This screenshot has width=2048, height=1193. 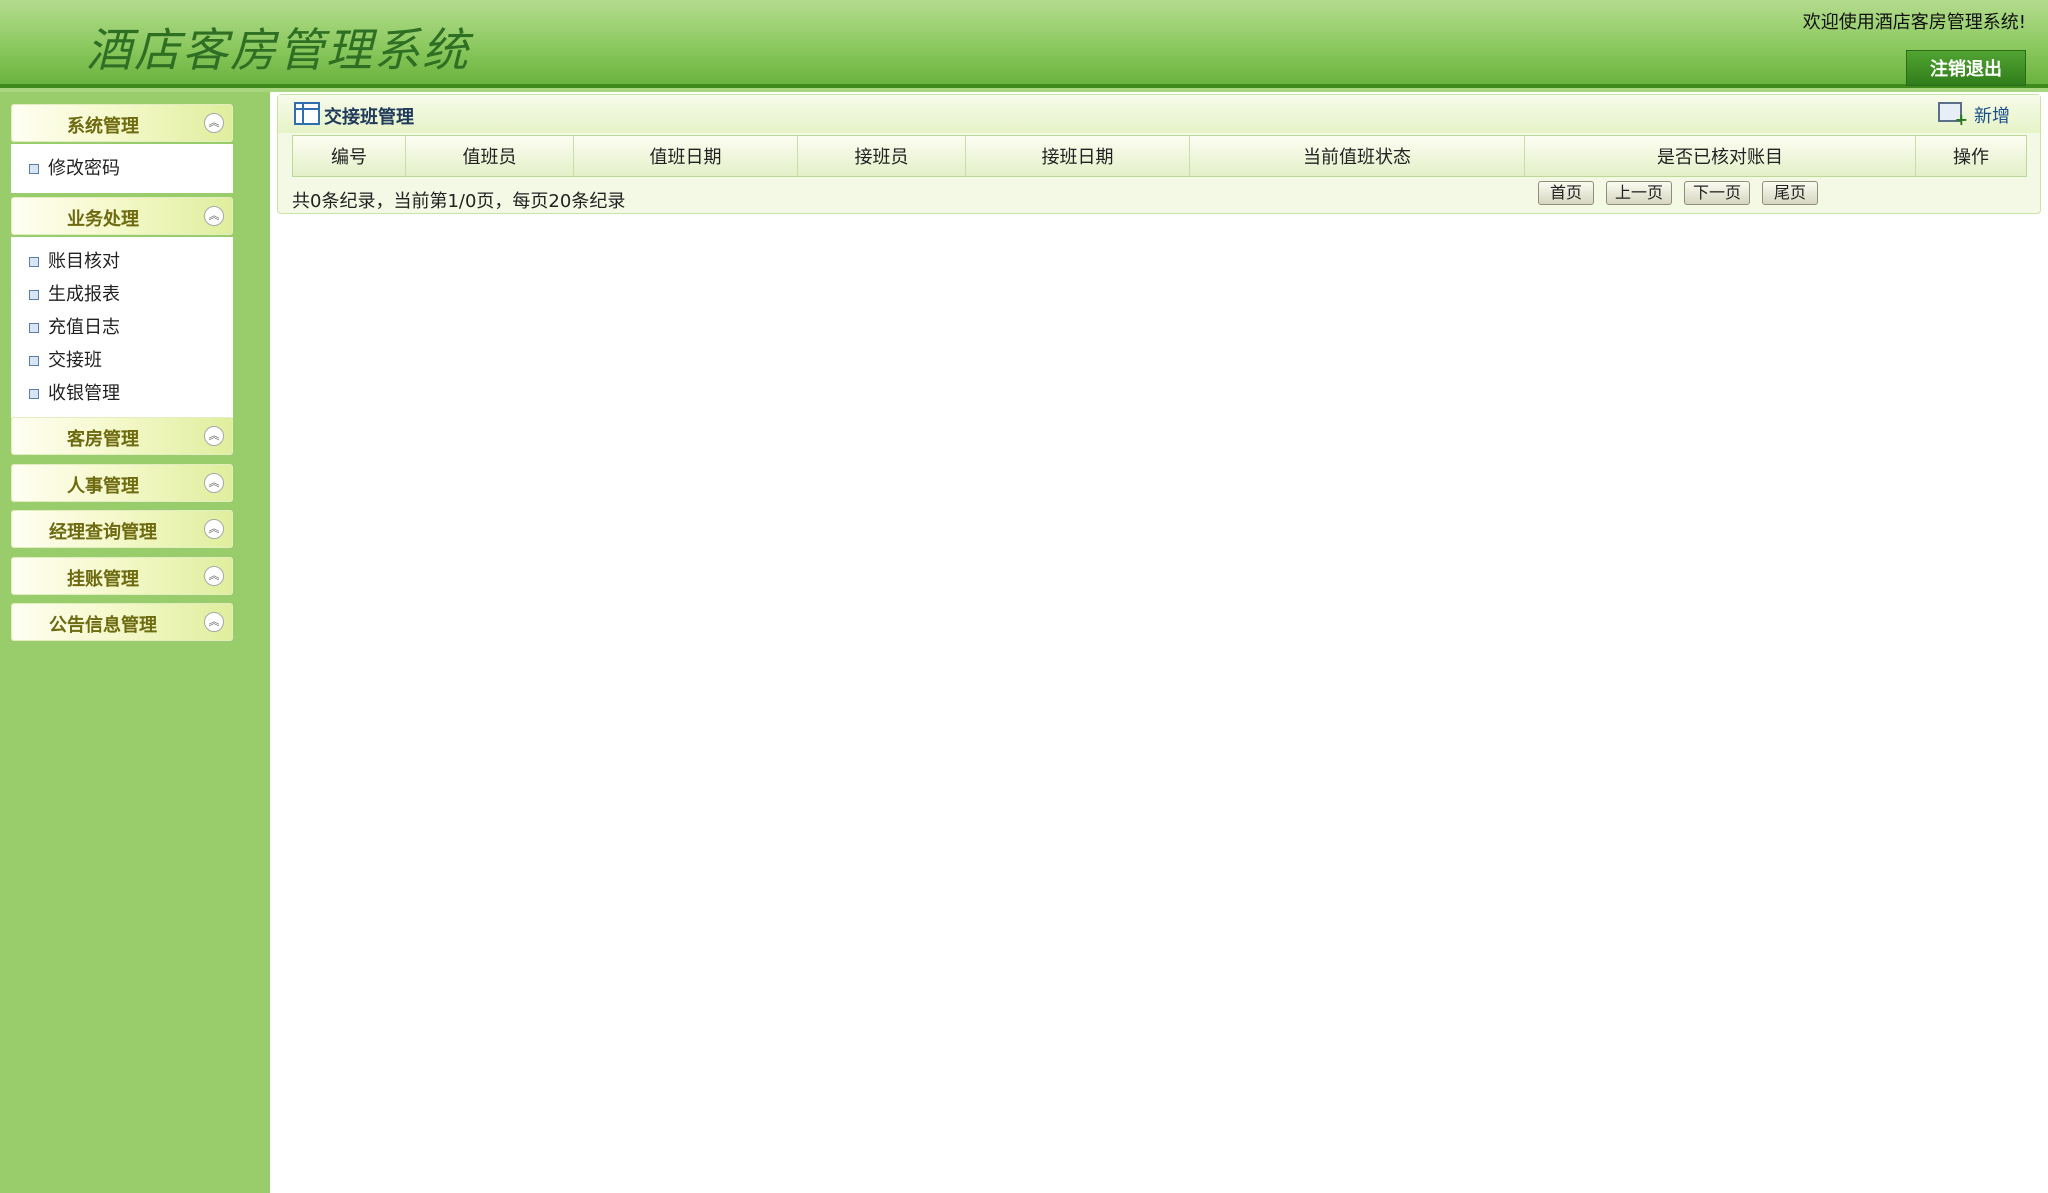 What do you see at coordinates (122, 261) in the screenshot?
I see `menu-item-account-check: 账目核对` at bounding box center [122, 261].